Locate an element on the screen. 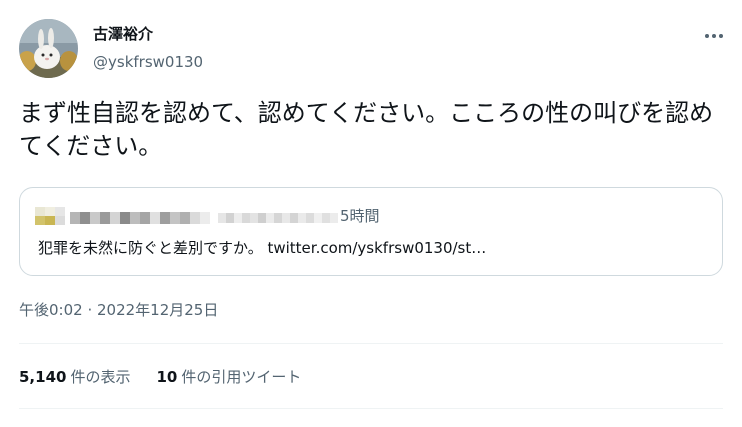 The height and width of the screenshot is (427, 742). avatar is located at coordinates (48, 48).